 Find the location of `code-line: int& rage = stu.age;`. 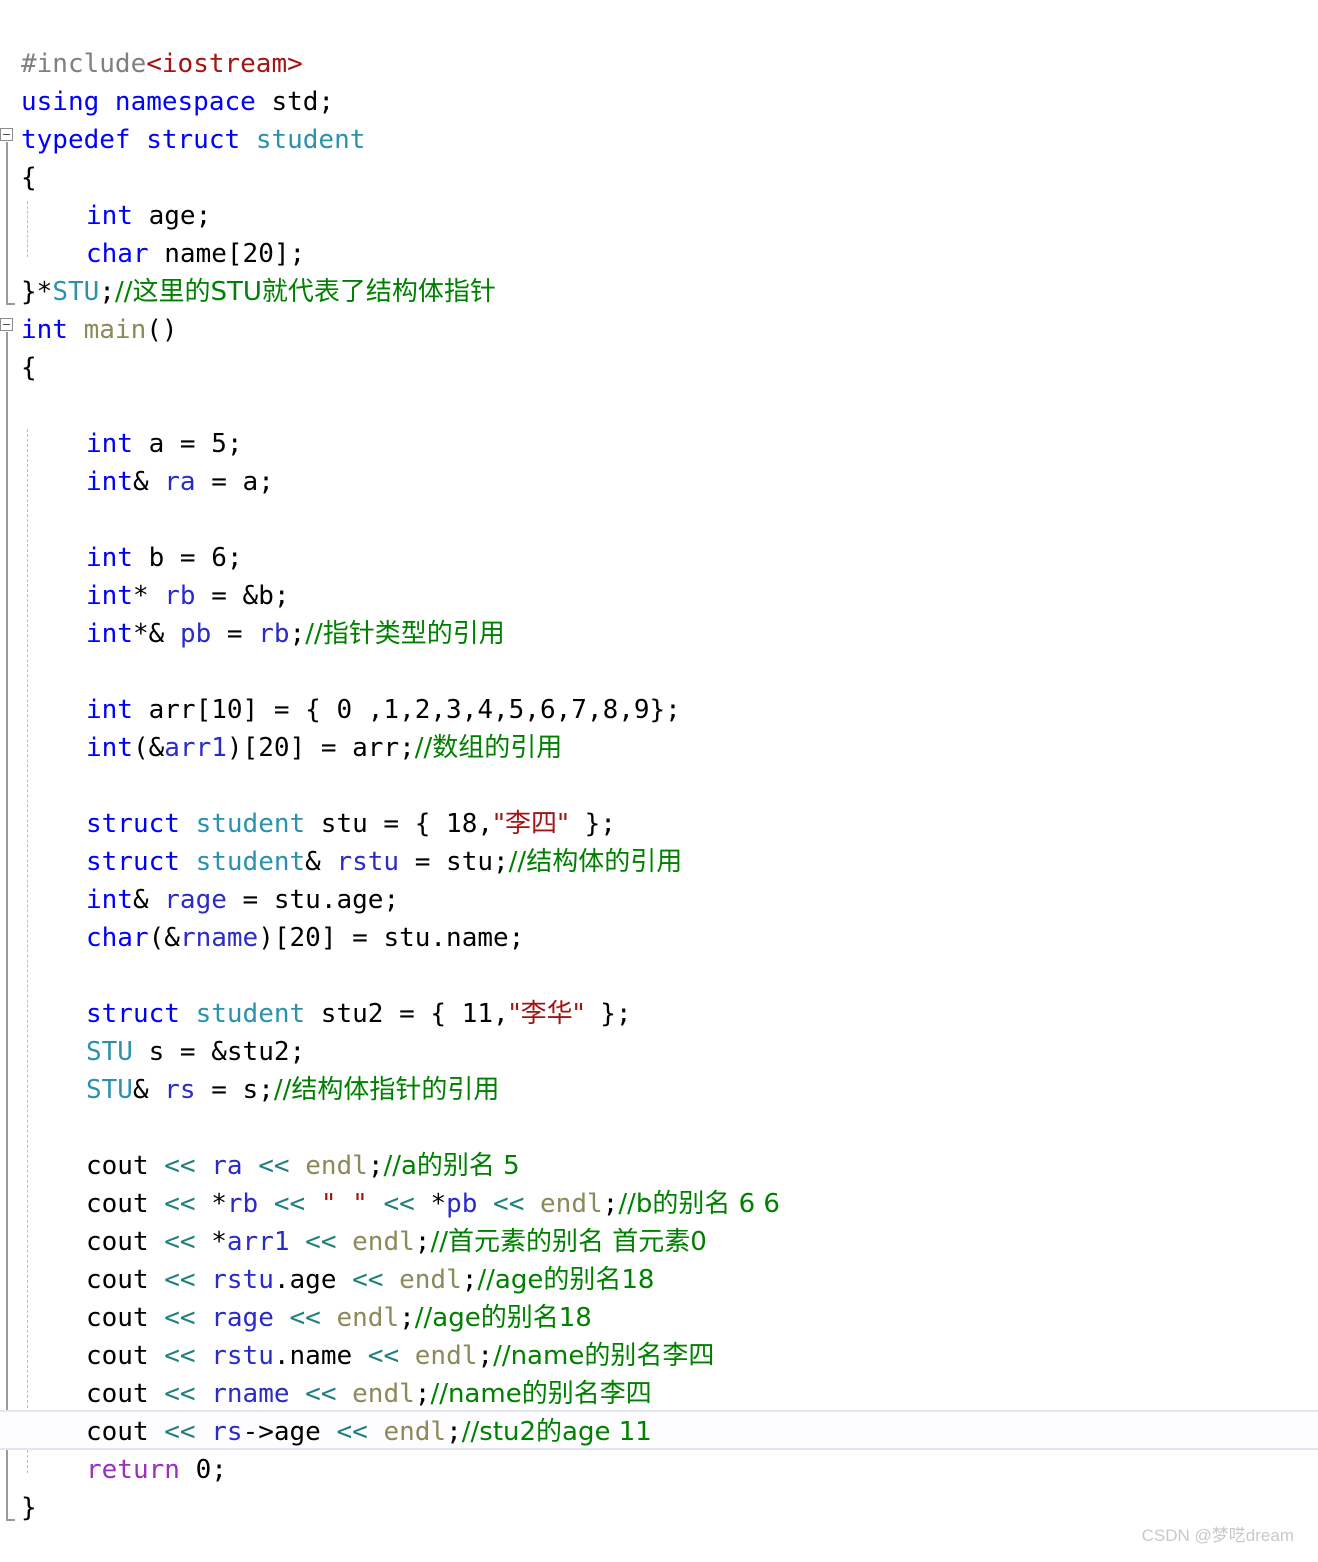

code-line: int& rage = stu.age; is located at coordinates (242, 900).